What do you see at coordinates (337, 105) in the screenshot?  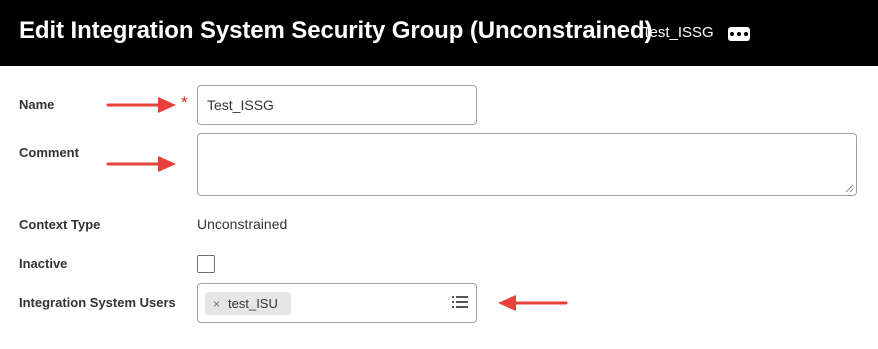 I see `name-input: Test_ISSG` at bounding box center [337, 105].